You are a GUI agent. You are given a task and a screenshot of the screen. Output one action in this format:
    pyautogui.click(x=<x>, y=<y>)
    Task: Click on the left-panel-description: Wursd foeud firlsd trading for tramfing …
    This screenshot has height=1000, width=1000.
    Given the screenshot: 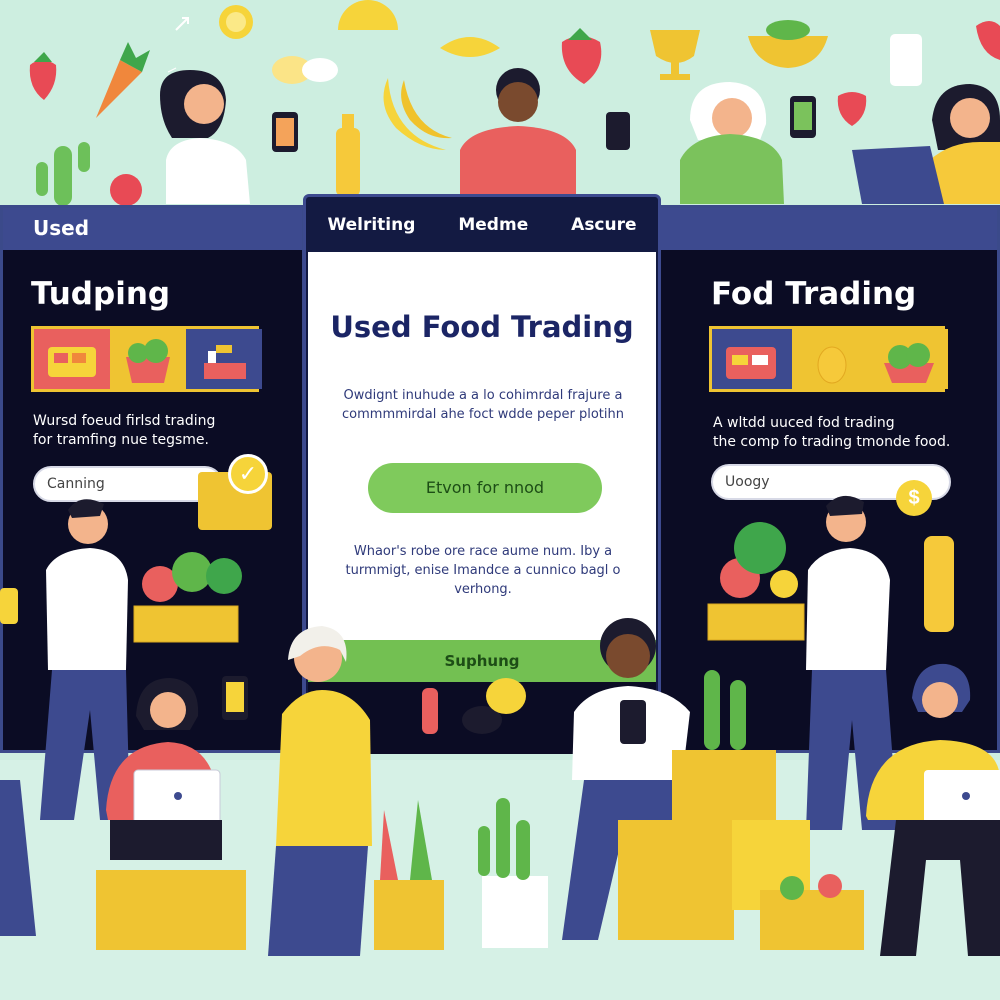 What is the action you would take?
    pyautogui.click(x=158, y=431)
    